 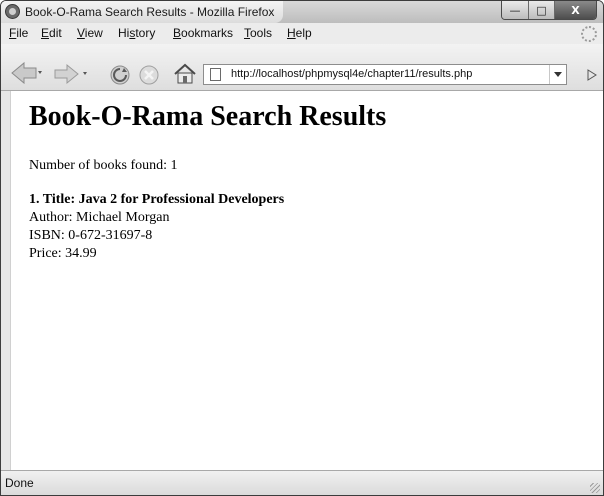 What do you see at coordinates (575, 10) in the screenshot?
I see `close-button: X` at bounding box center [575, 10].